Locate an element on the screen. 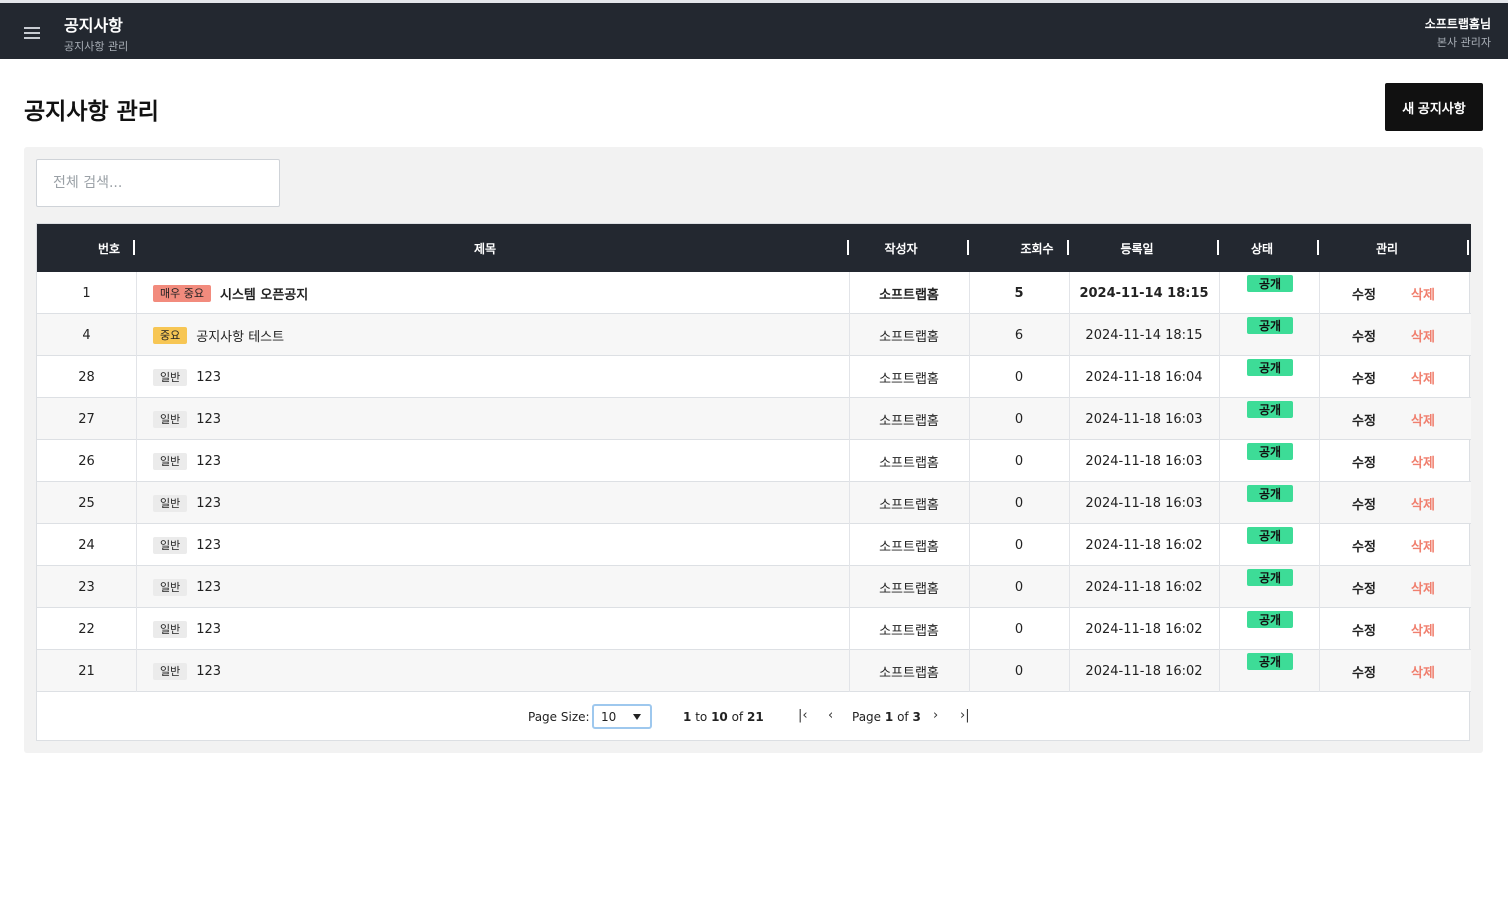  first-page-icon: |‹ is located at coordinates (803, 715).